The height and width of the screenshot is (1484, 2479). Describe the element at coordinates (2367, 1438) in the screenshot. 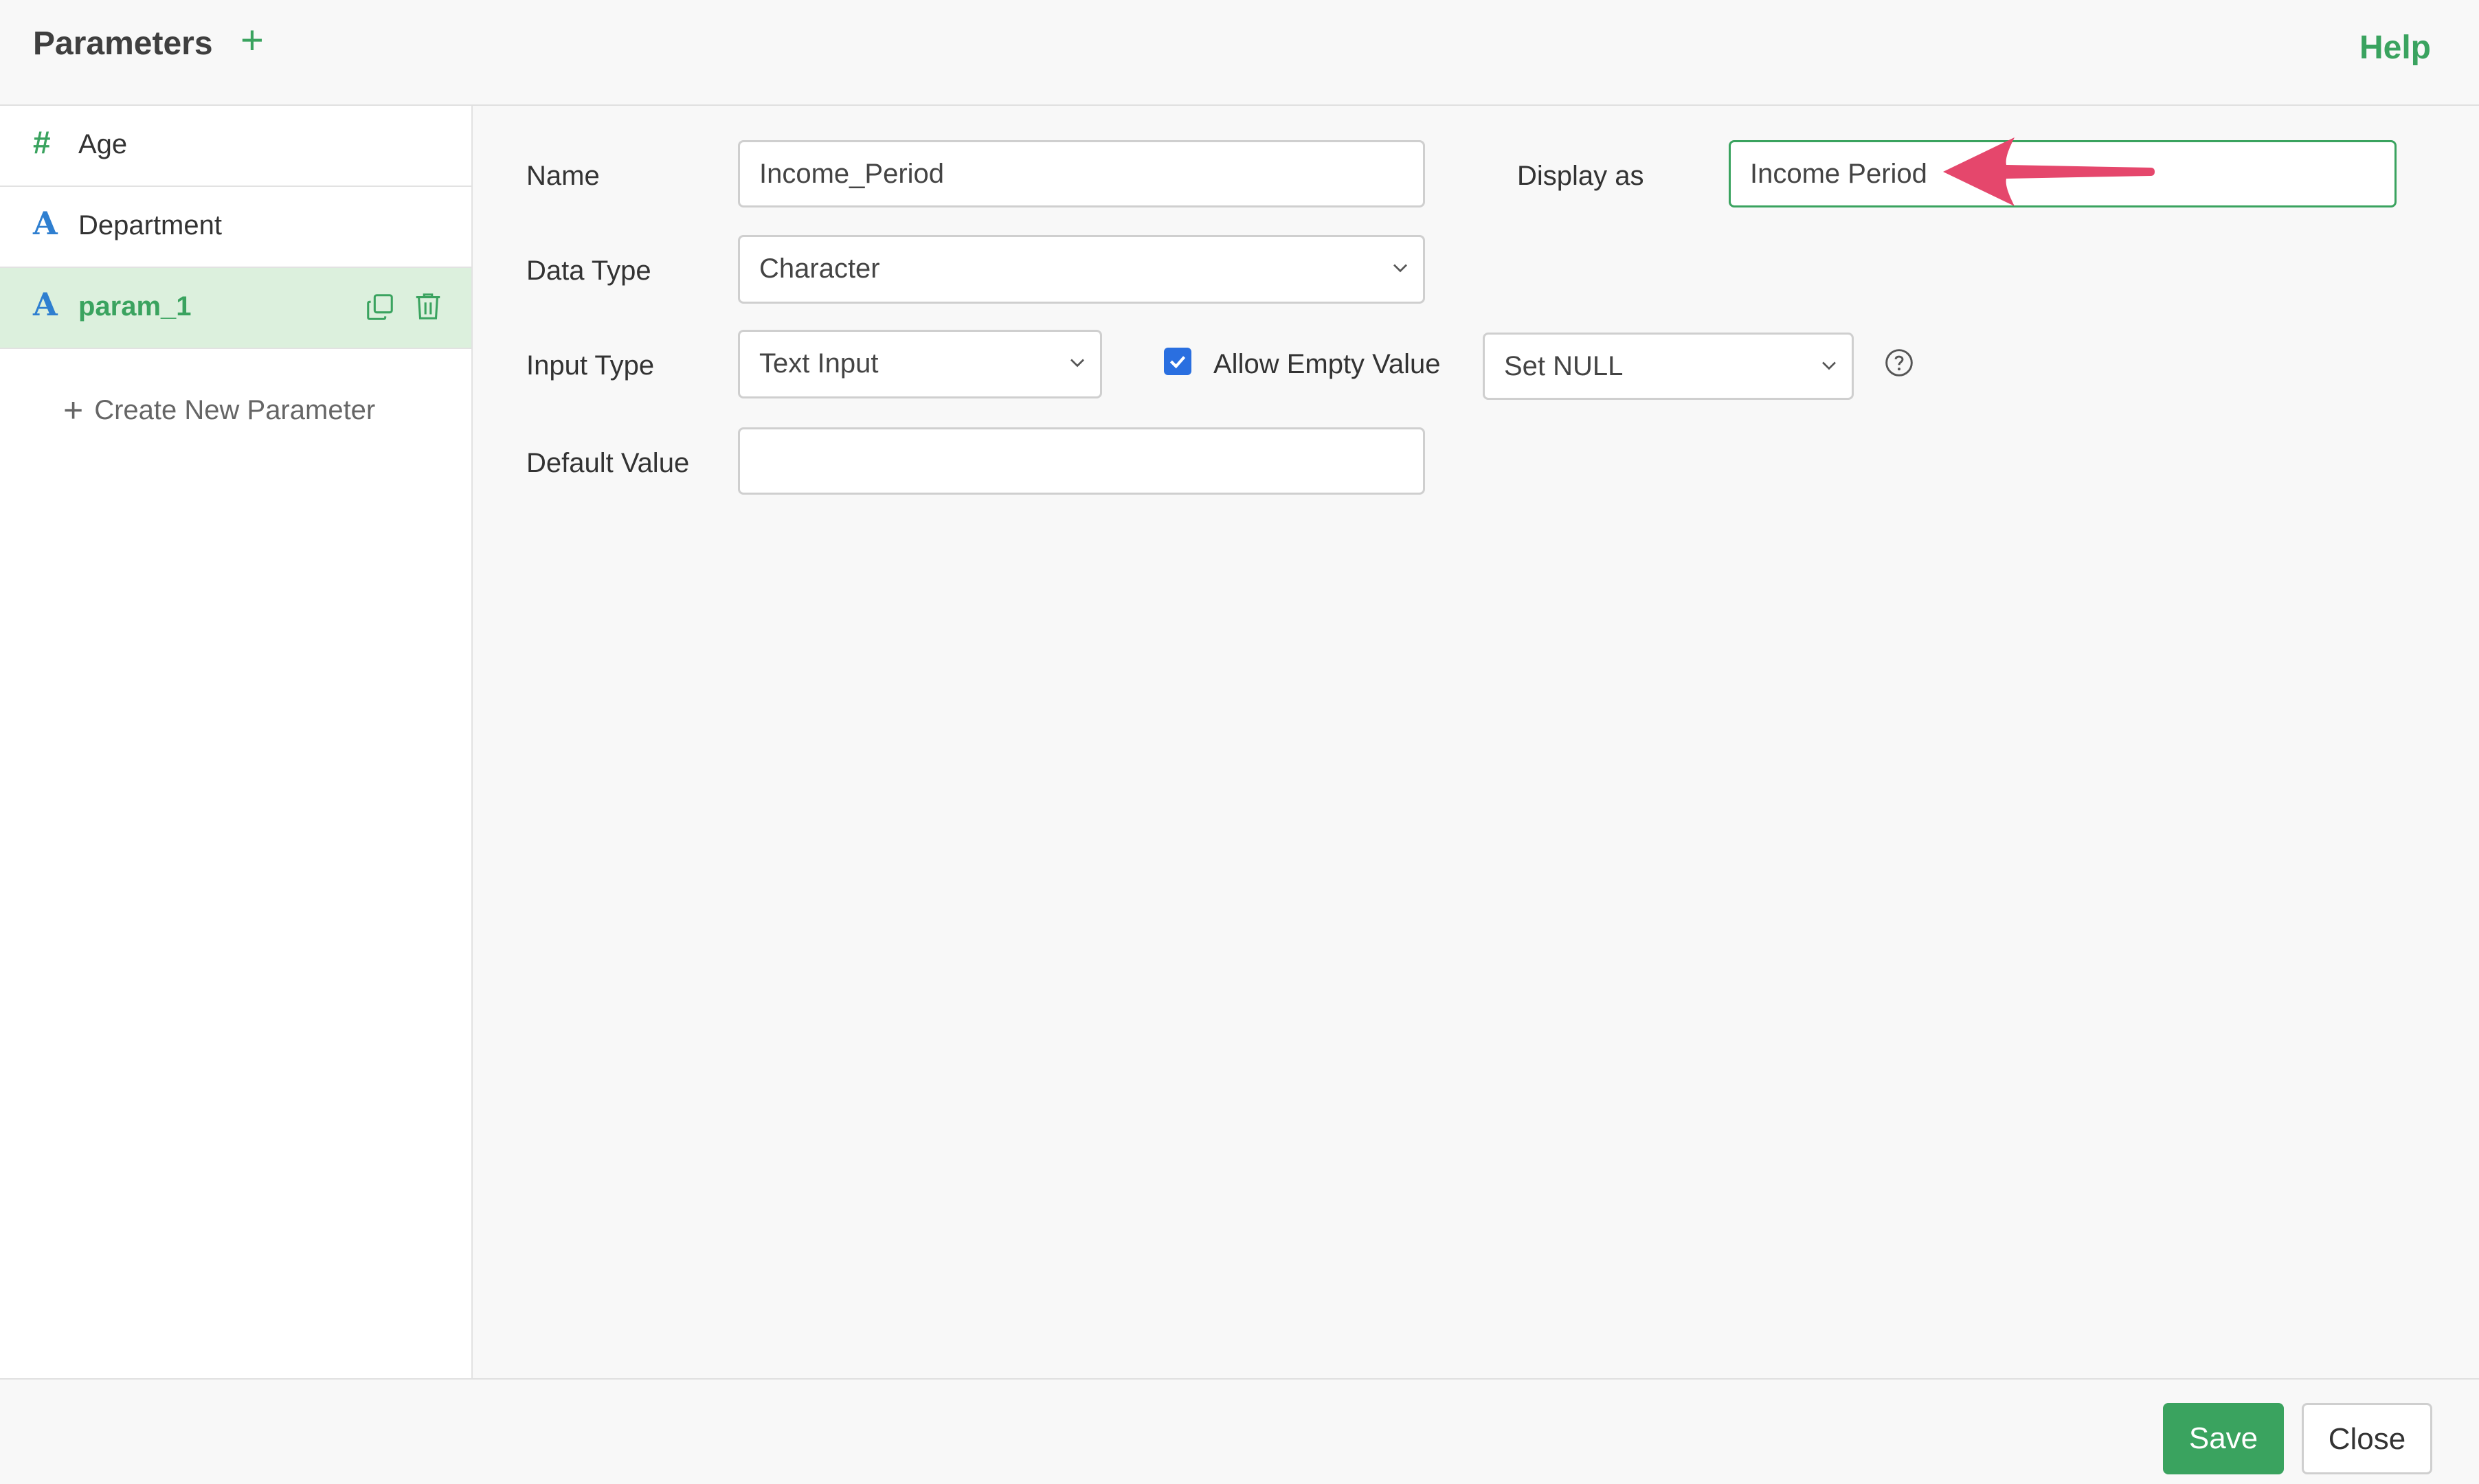

I see `close-button: Close` at that location.